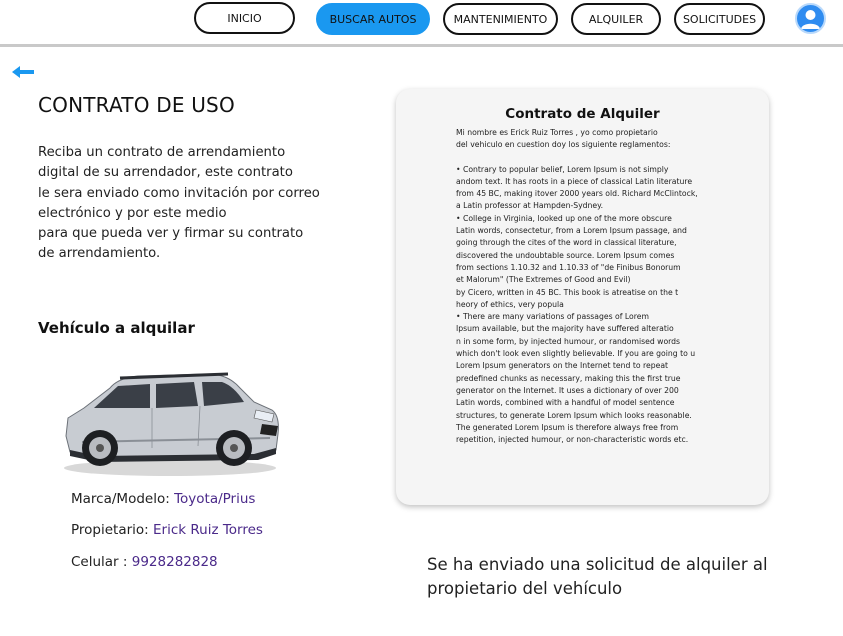  What do you see at coordinates (171, 234) in the screenshot?
I see `intro-line: para que pueda ver y firmar su contrato` at bounding box center [171, 234].